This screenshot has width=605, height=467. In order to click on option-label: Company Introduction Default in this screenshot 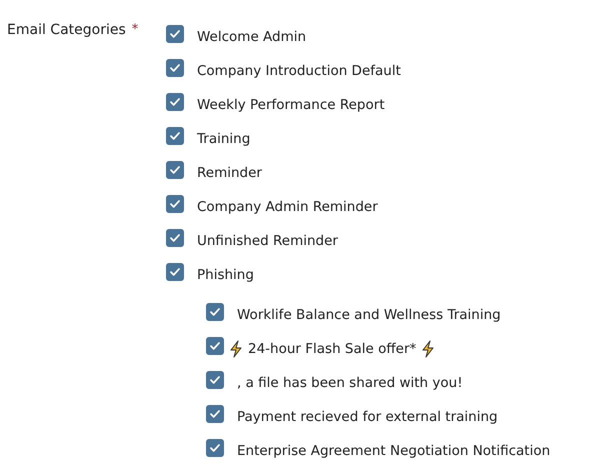, I will do `click(299, 71)`.